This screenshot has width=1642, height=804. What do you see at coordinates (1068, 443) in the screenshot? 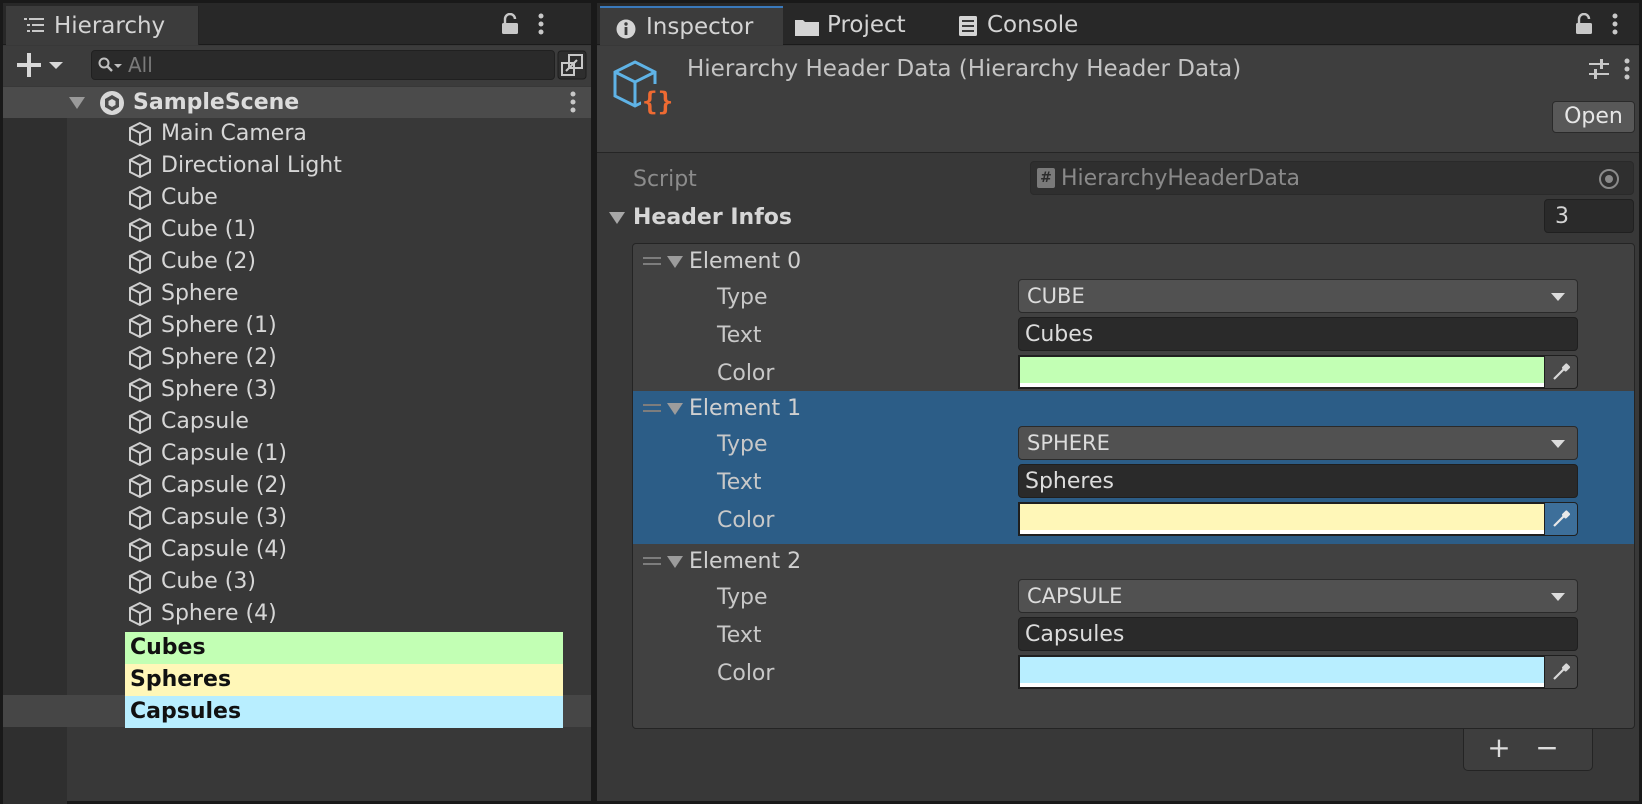
I see `type-value: SPHERE` at bounding box center [1068, 443].